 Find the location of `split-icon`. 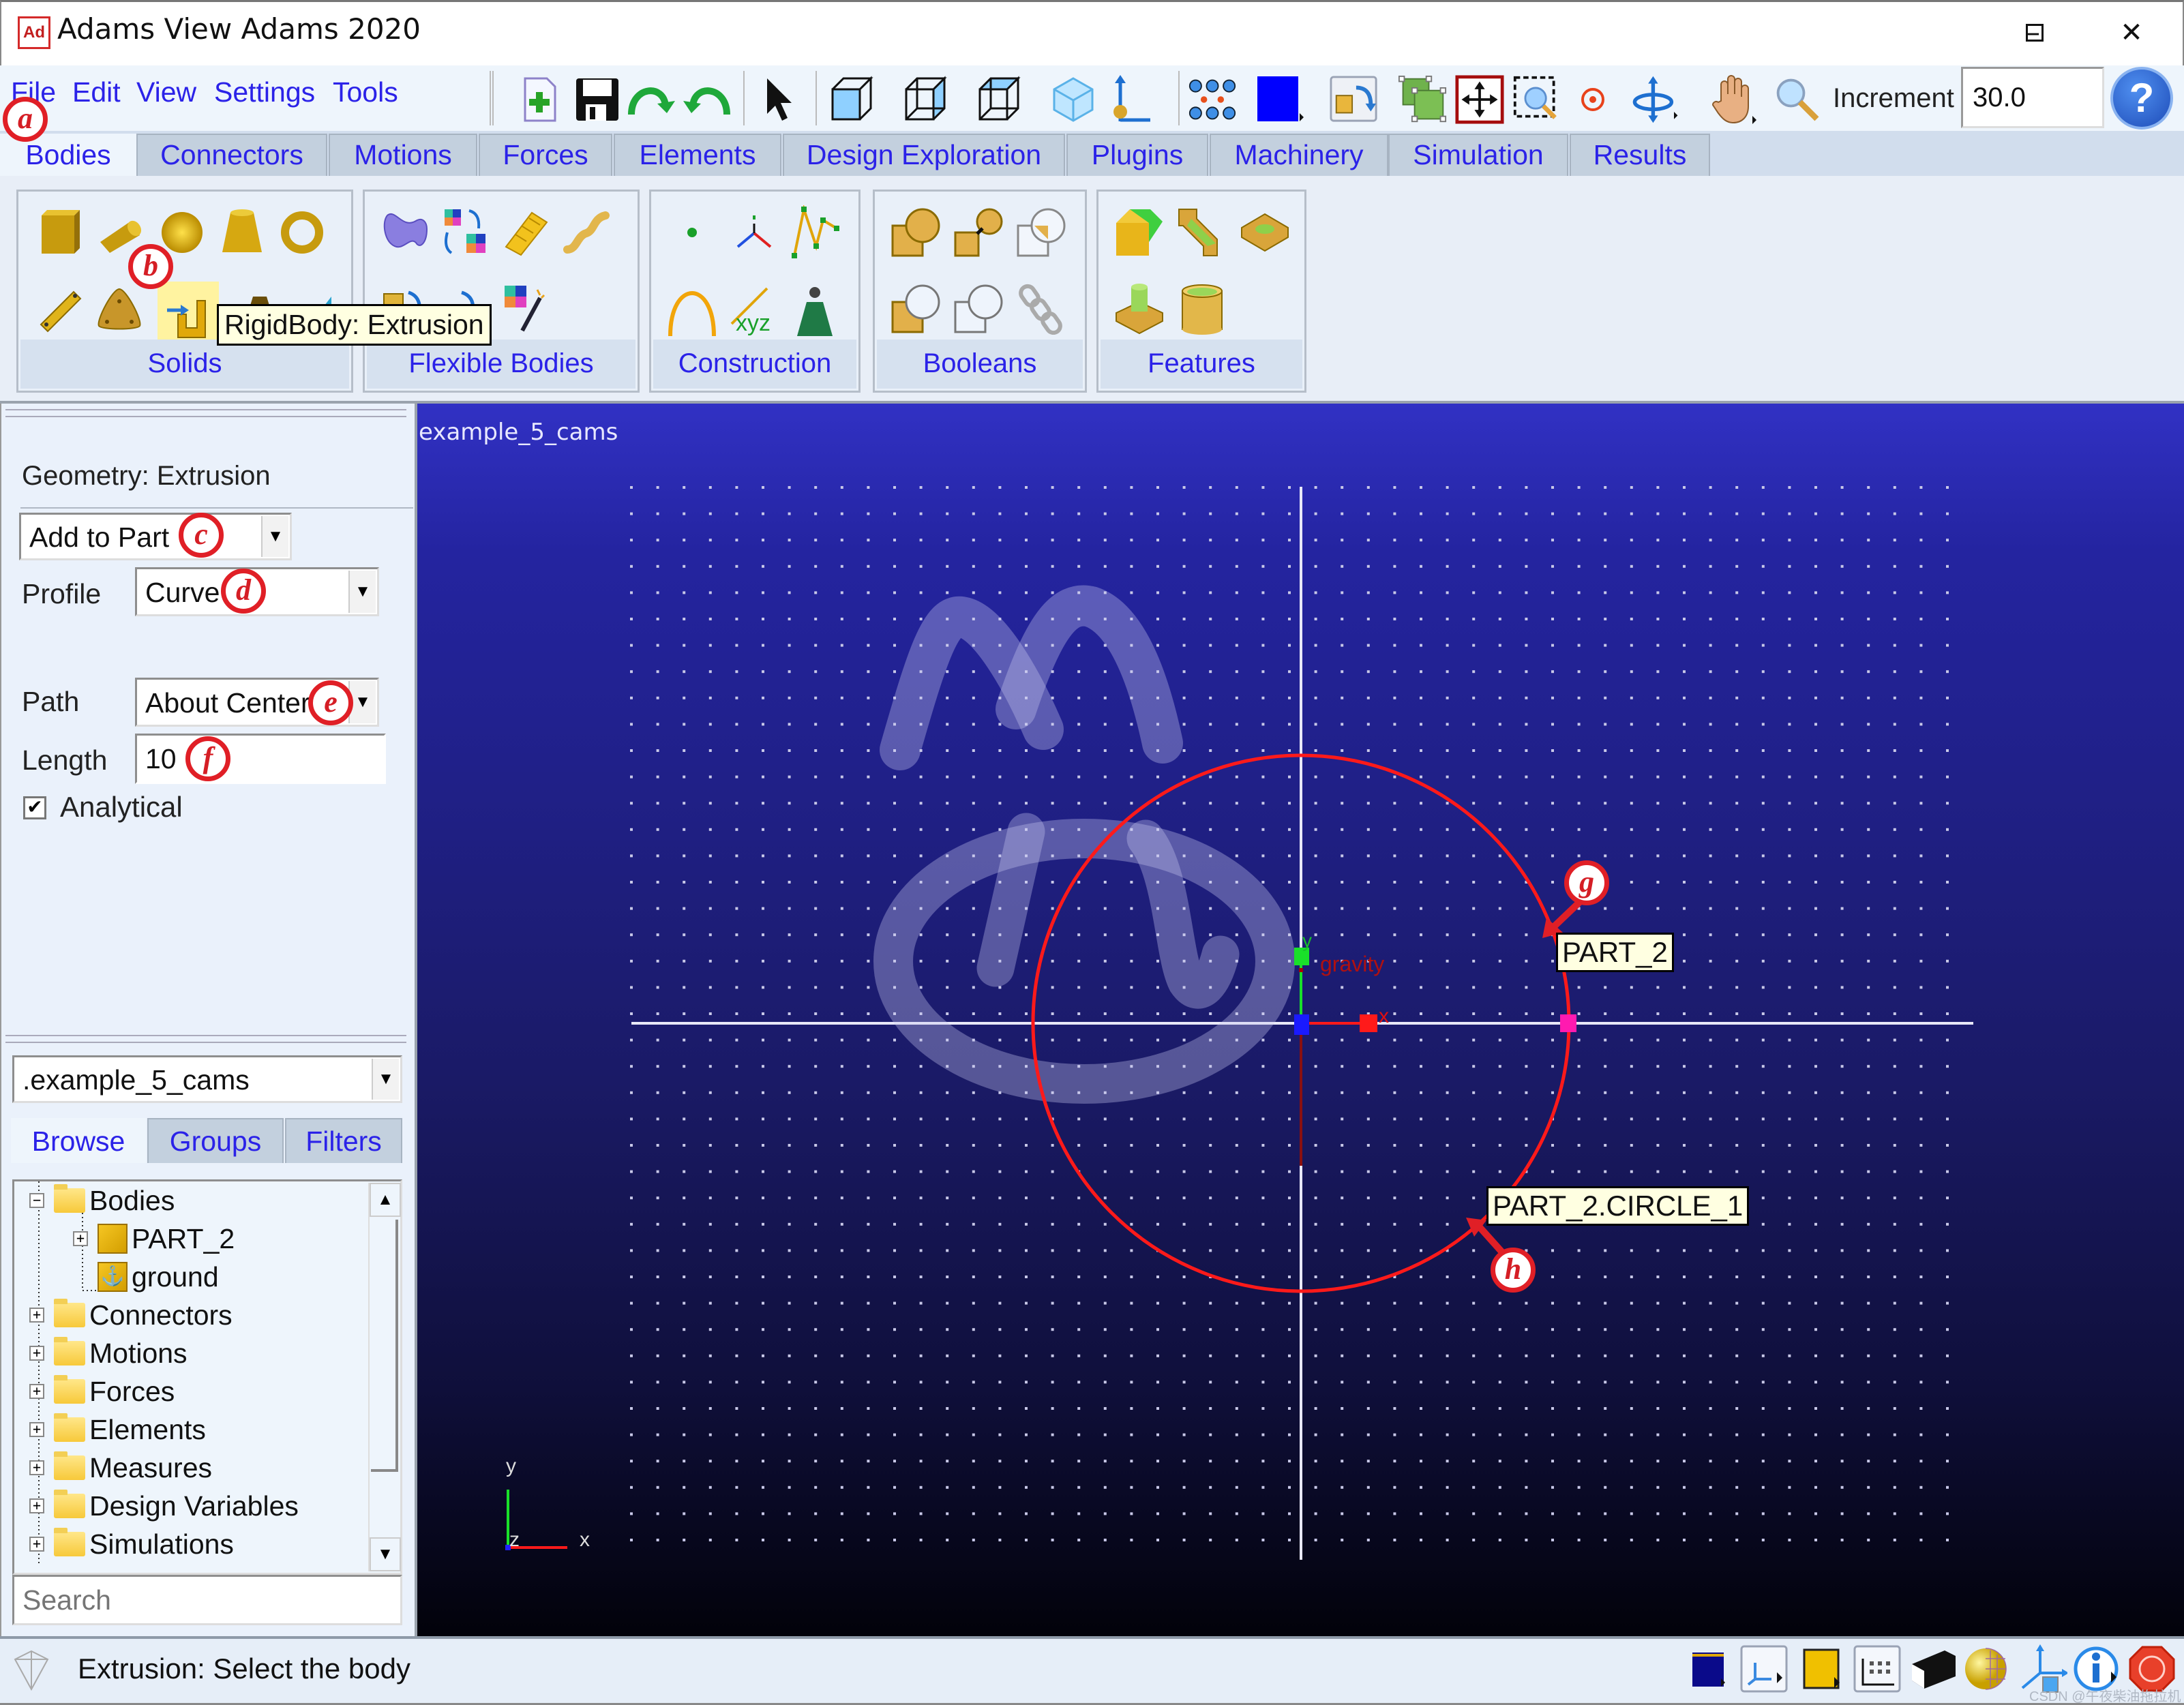

split-icon is located at coordinates (978, 309).